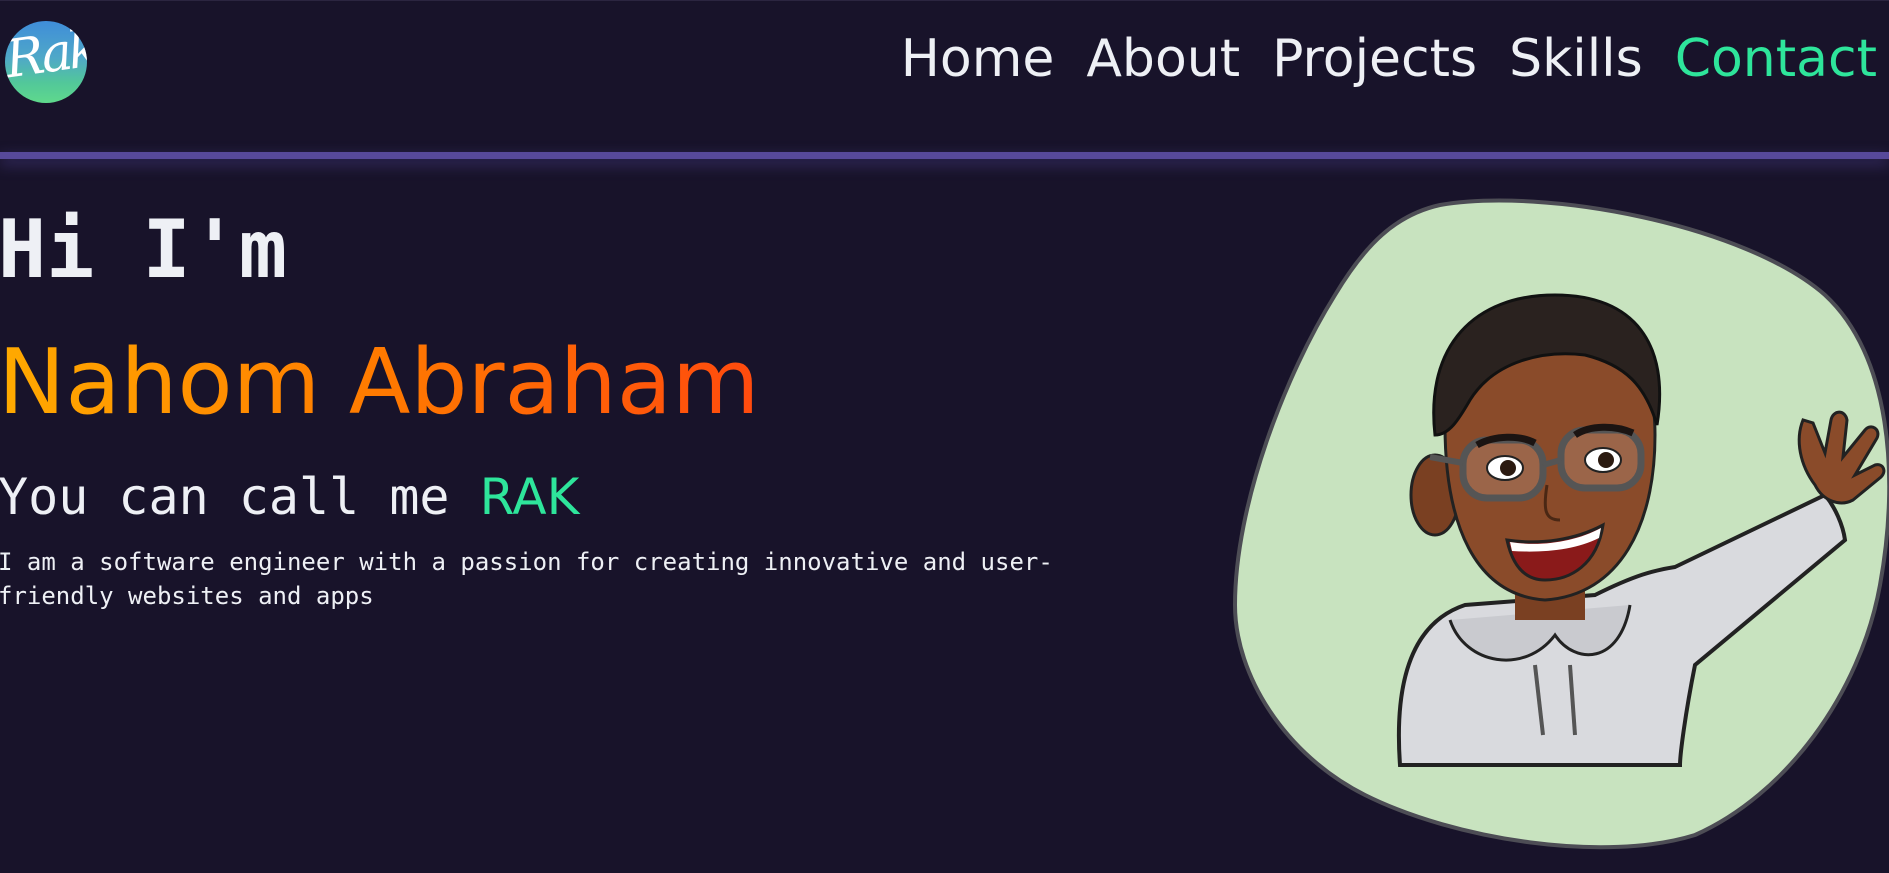 This screenshot has width=1889, height=873. What do you see at coordinates (978, 59) in the screenshot?
I see `nav-home: Home` at bounding box center [978, 59].